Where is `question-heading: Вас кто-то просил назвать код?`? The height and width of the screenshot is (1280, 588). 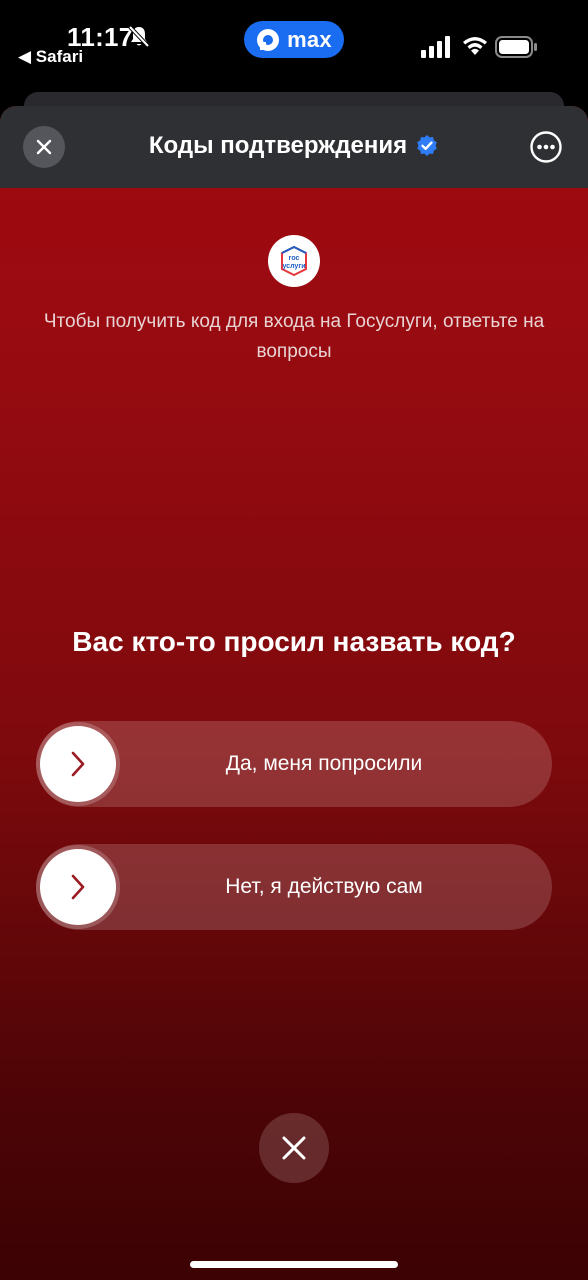 question-heading: Вас кто-то просил назвать код? is located at coordinates (294, 641).